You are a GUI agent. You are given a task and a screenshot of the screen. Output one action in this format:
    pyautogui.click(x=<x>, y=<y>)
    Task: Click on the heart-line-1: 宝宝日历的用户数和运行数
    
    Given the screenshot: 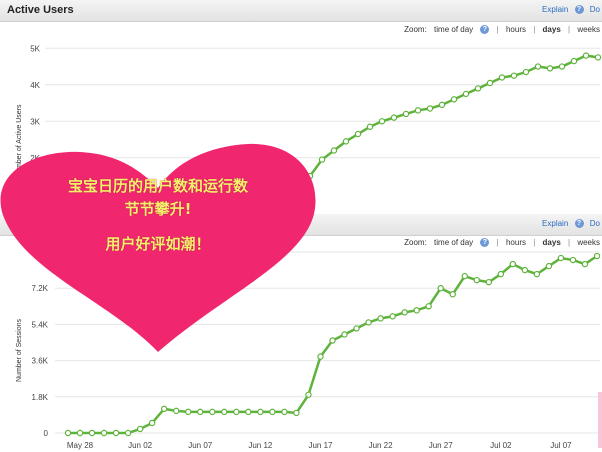 What is the action you would take?
    pyautogui.click(x=157, y=186)
    